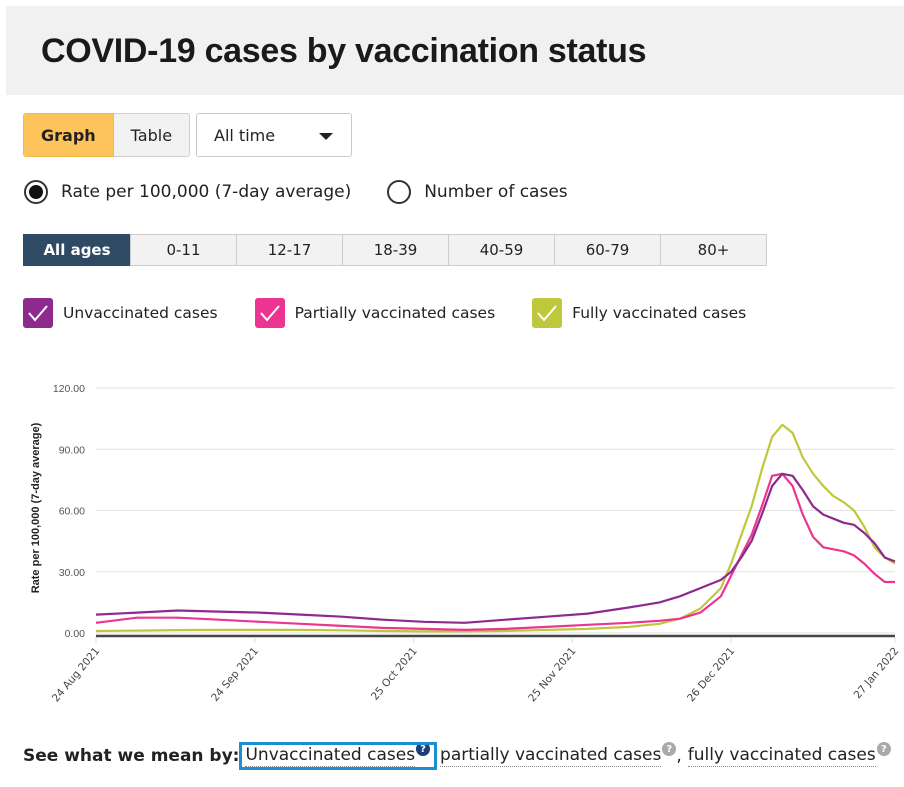 The width and height of the screenshot is (904, 787). I want to click on page-header: COVID-19 cases by vaccination status, so click(455, 50).